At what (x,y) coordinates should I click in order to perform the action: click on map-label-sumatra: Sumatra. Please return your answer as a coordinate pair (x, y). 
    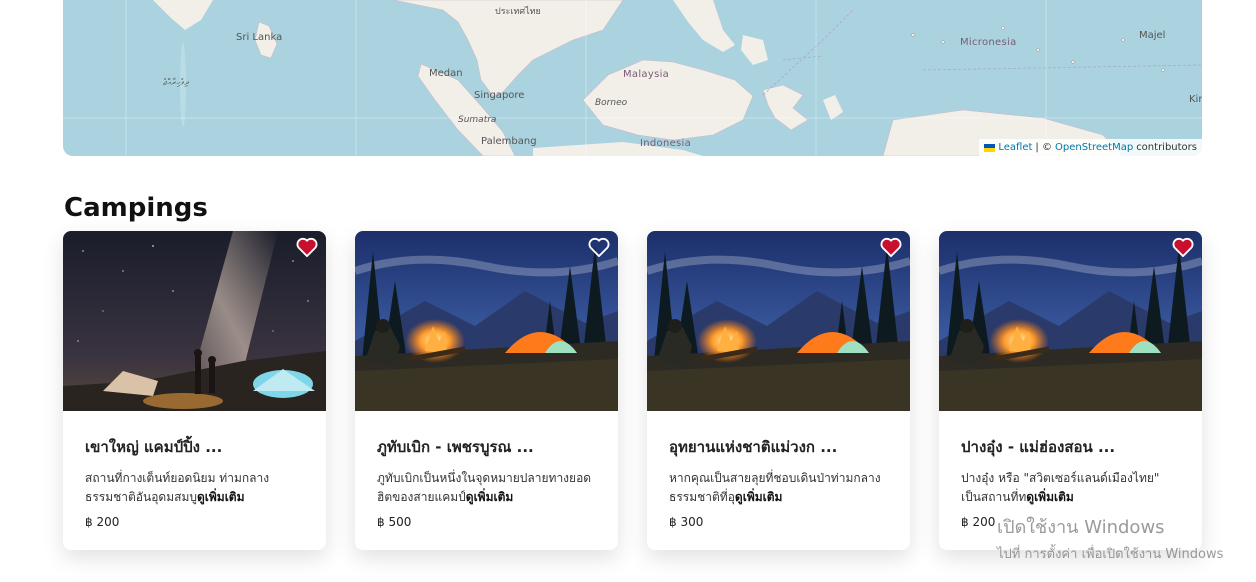
    Looking at the image, I should click on (477, 120).